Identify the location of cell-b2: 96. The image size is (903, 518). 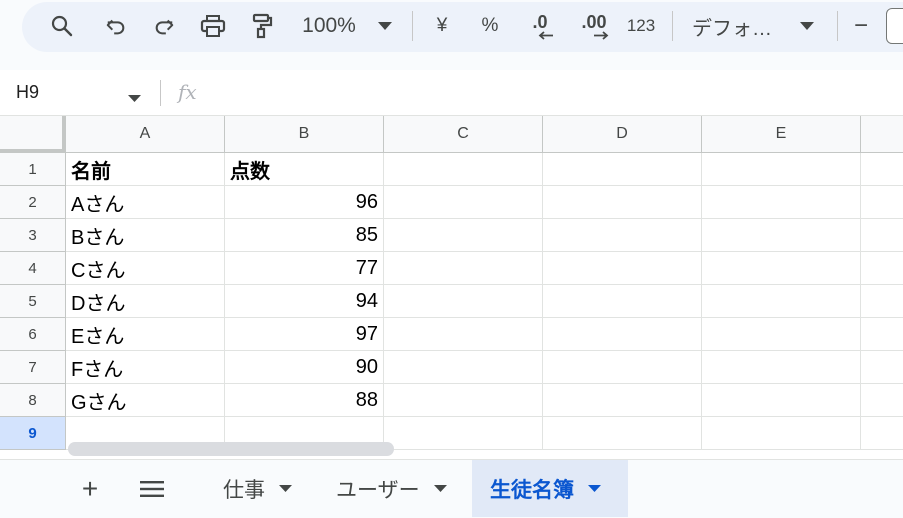
(304, 202).